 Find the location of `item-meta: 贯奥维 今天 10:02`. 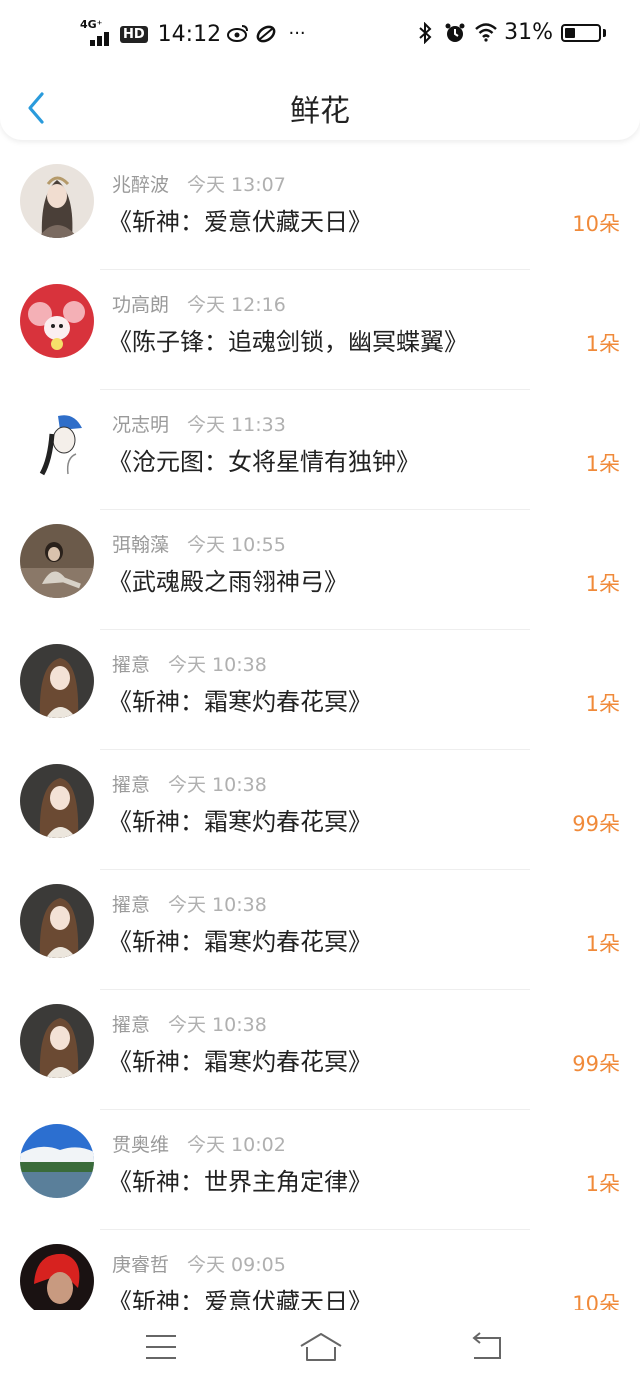

item-meta: 贯奥维 今天 10:02 is located at coordinates (199, 1143).